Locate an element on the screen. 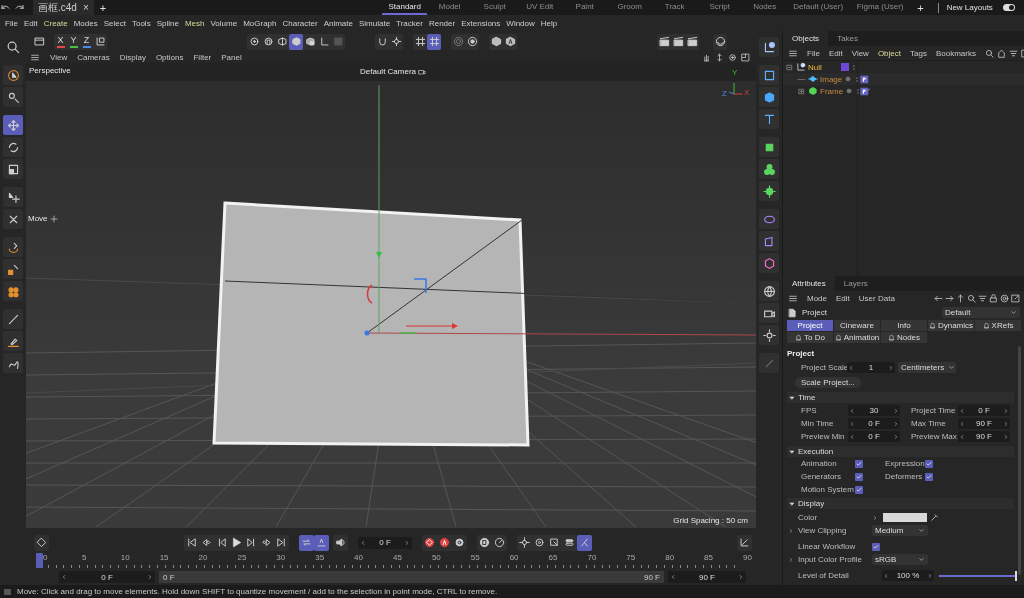 The height and width of the screenshot is (598, 1024). range-start-label: 0 F is located at coordinates (169, 577).